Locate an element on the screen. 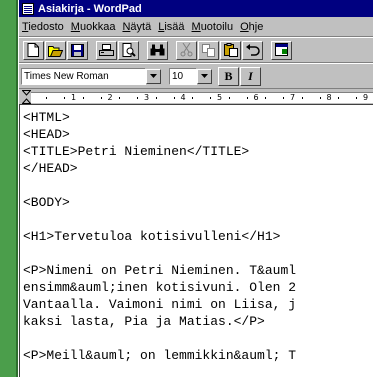  document-line: <HTML> is located at coordinates (46, 117).